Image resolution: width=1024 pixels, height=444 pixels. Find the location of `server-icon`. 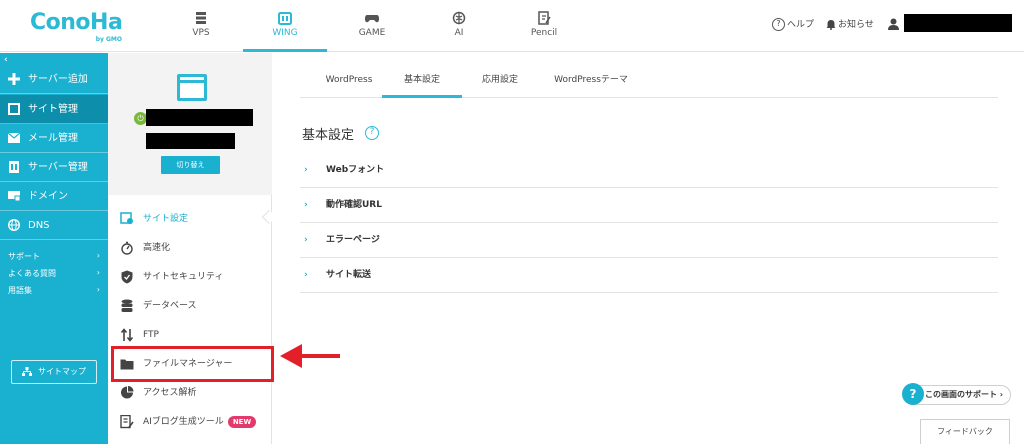

server-icon is located at coordinates (201, 18).